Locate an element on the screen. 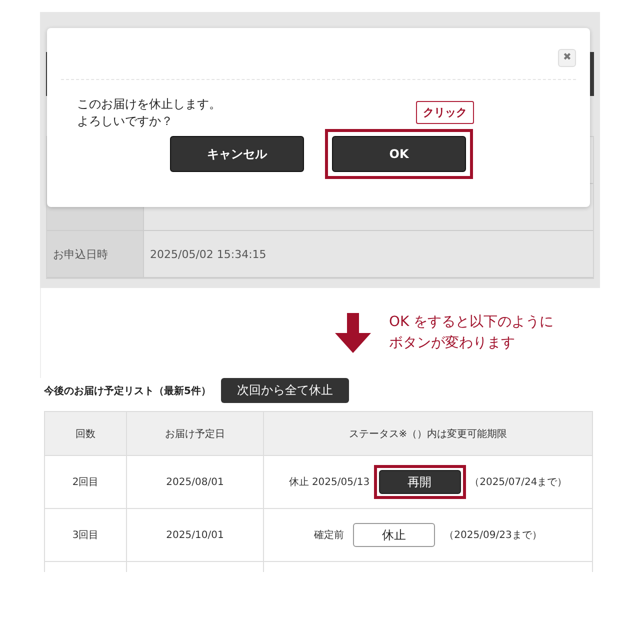 The image size is (640, 640). pause-all-button: 次回から全て休止 is located at coordinates (284, 390).